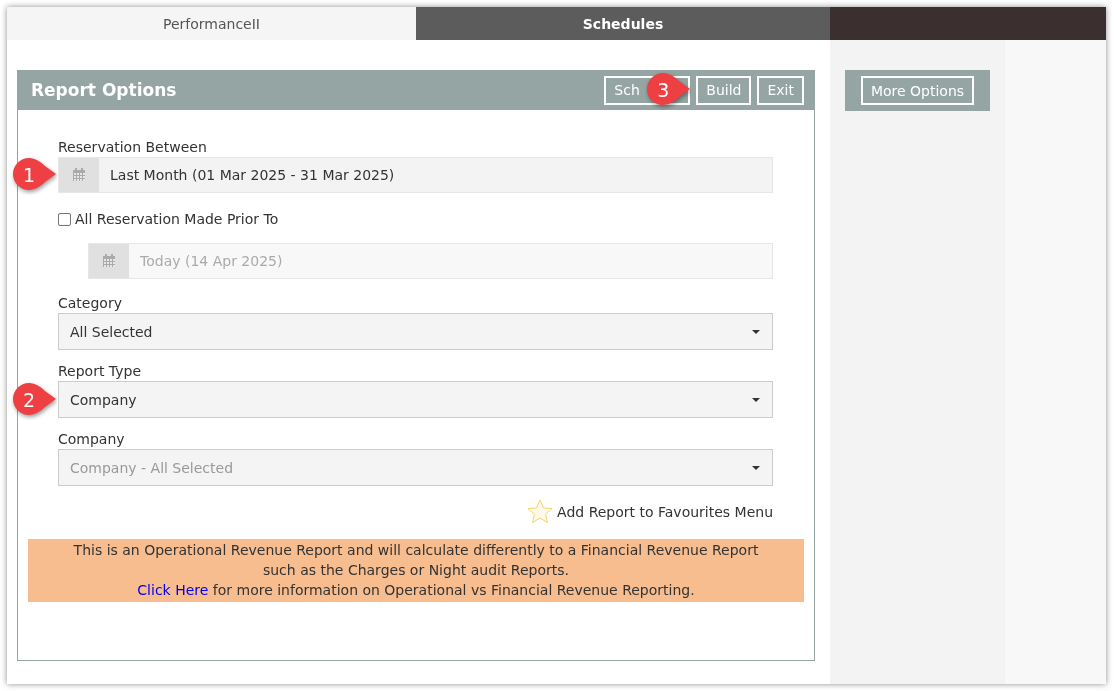 The image size is (1114, 691). What do you see at coordinates (104, 90) in the screenshot?
I see `panel-title: Report Options` at bounding box center [104, 90].